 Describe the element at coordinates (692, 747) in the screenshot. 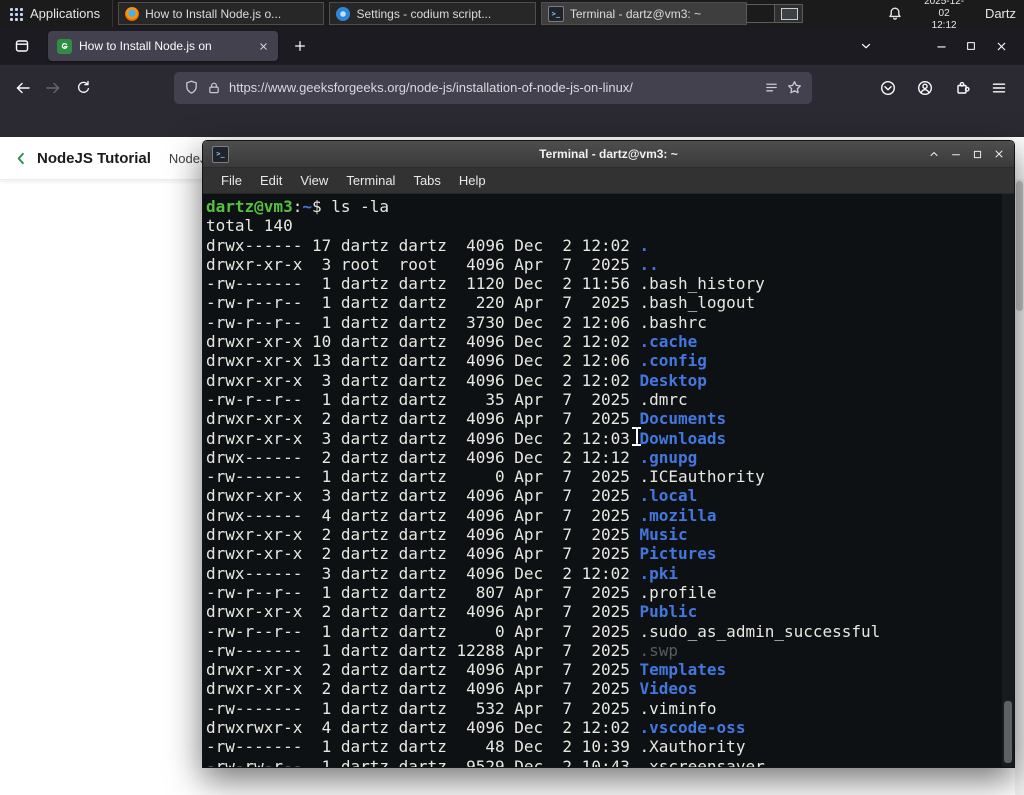

I see `file-name: .Xauthority` at that location.